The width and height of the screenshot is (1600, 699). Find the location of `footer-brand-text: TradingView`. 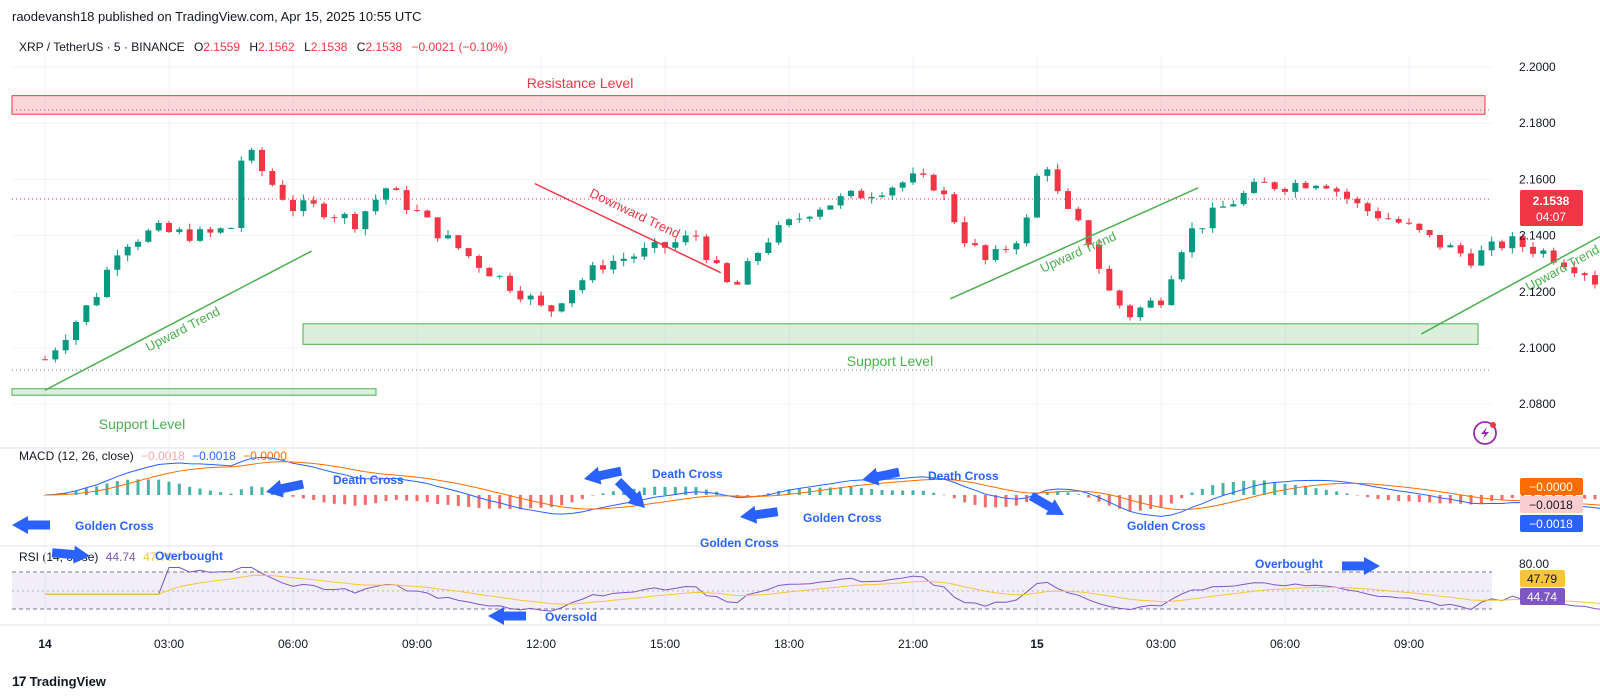

footer-brand-text: TradingView is located at coordinates (67, 681).